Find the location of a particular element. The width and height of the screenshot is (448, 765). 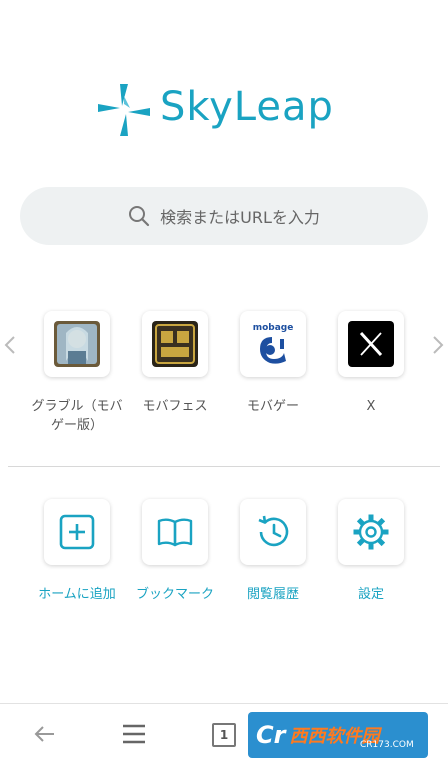

section-divider is located at coordinates (224, 466).